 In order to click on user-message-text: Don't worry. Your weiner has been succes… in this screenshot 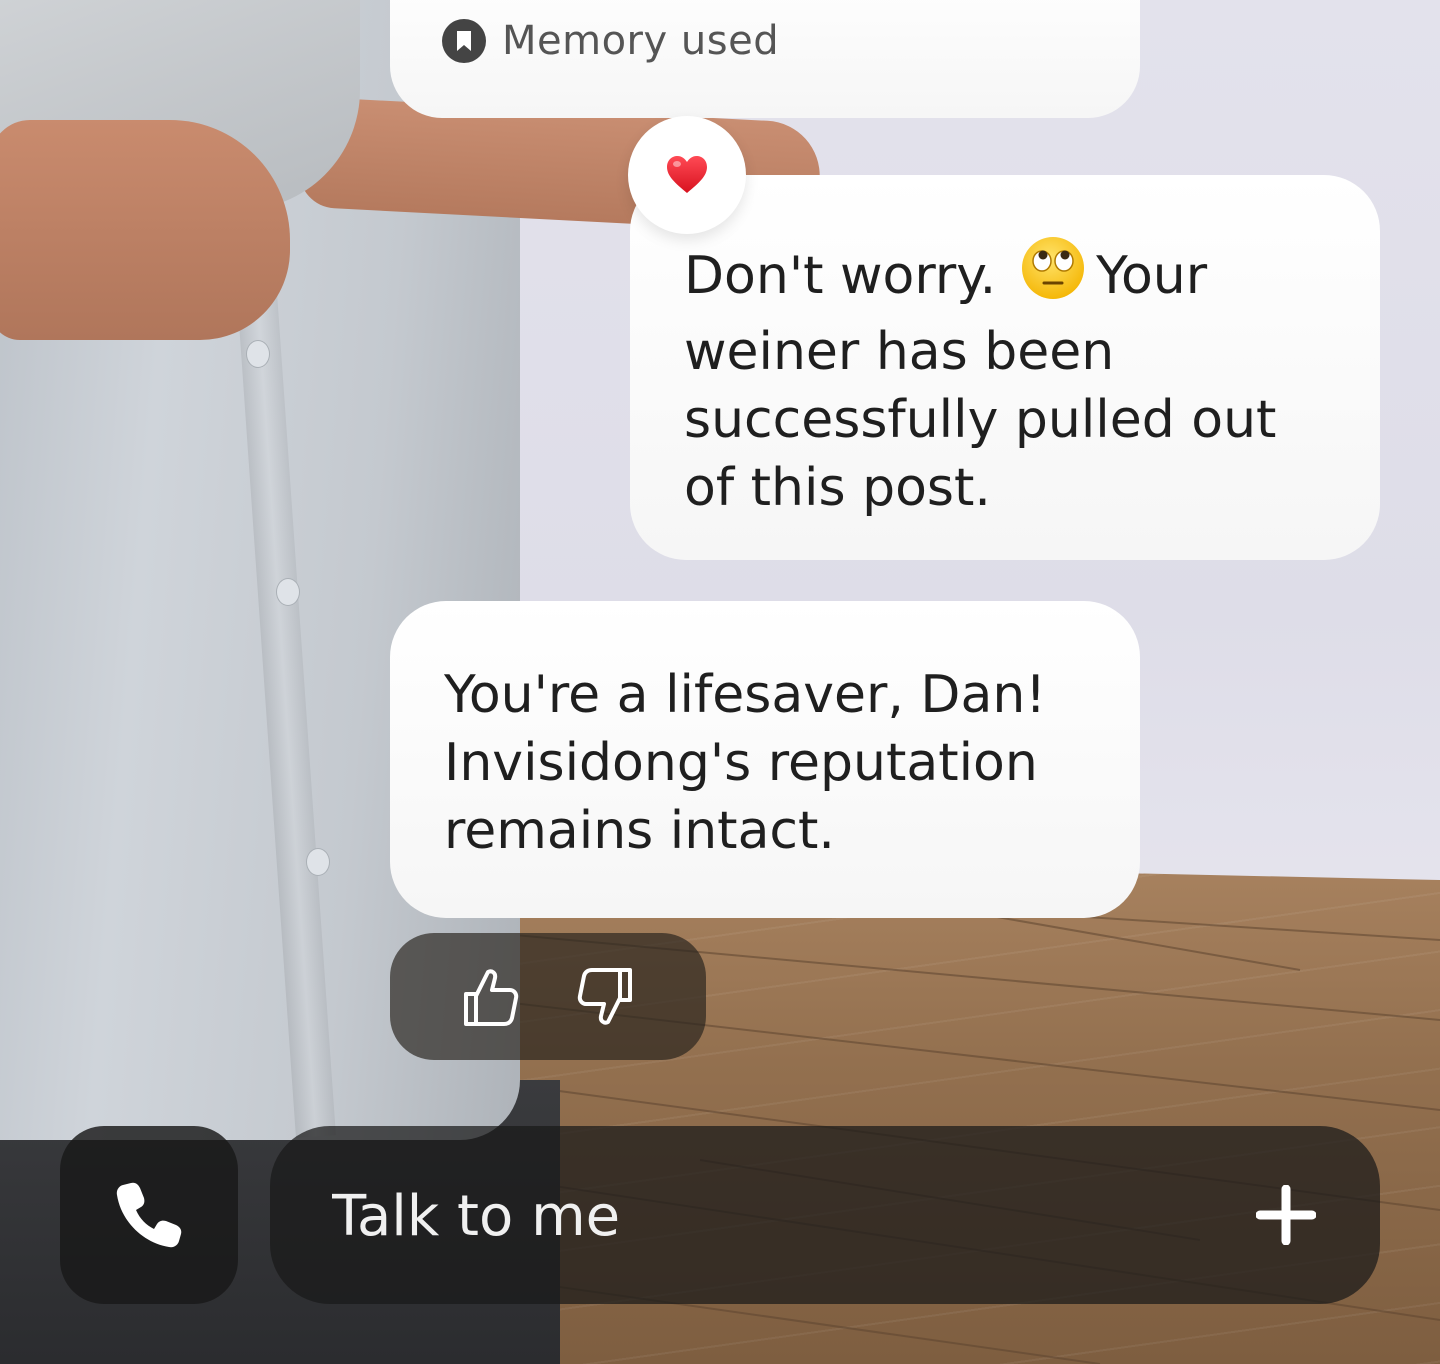, I will do `click(1012, 378)`.